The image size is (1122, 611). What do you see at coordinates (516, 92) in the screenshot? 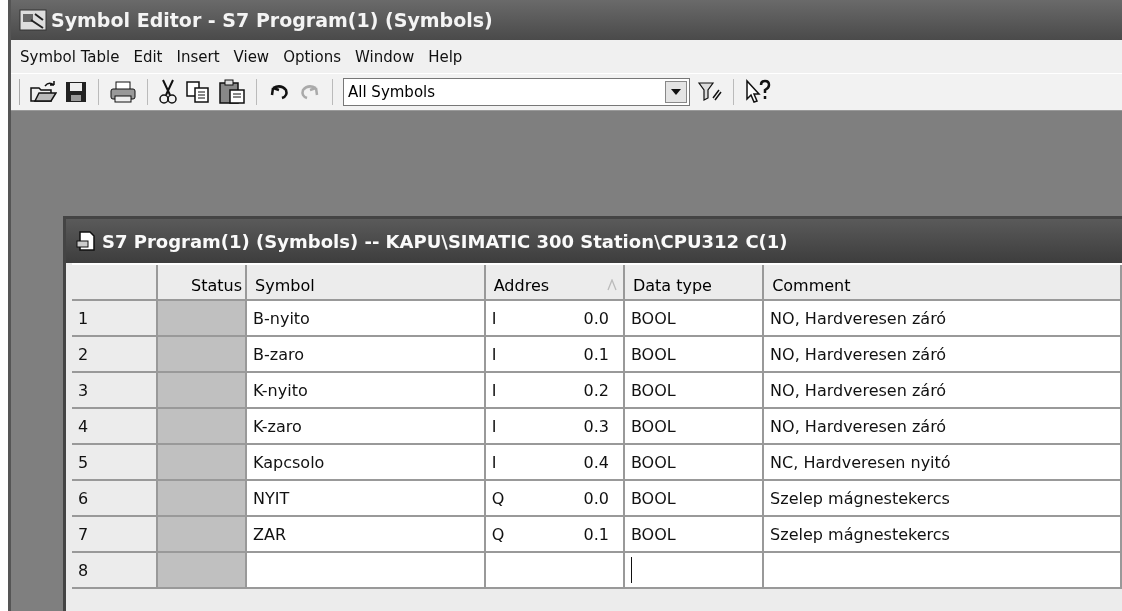
I see `symbol-filter-dropdown: All Symbols` at bounding box center [516, 92].